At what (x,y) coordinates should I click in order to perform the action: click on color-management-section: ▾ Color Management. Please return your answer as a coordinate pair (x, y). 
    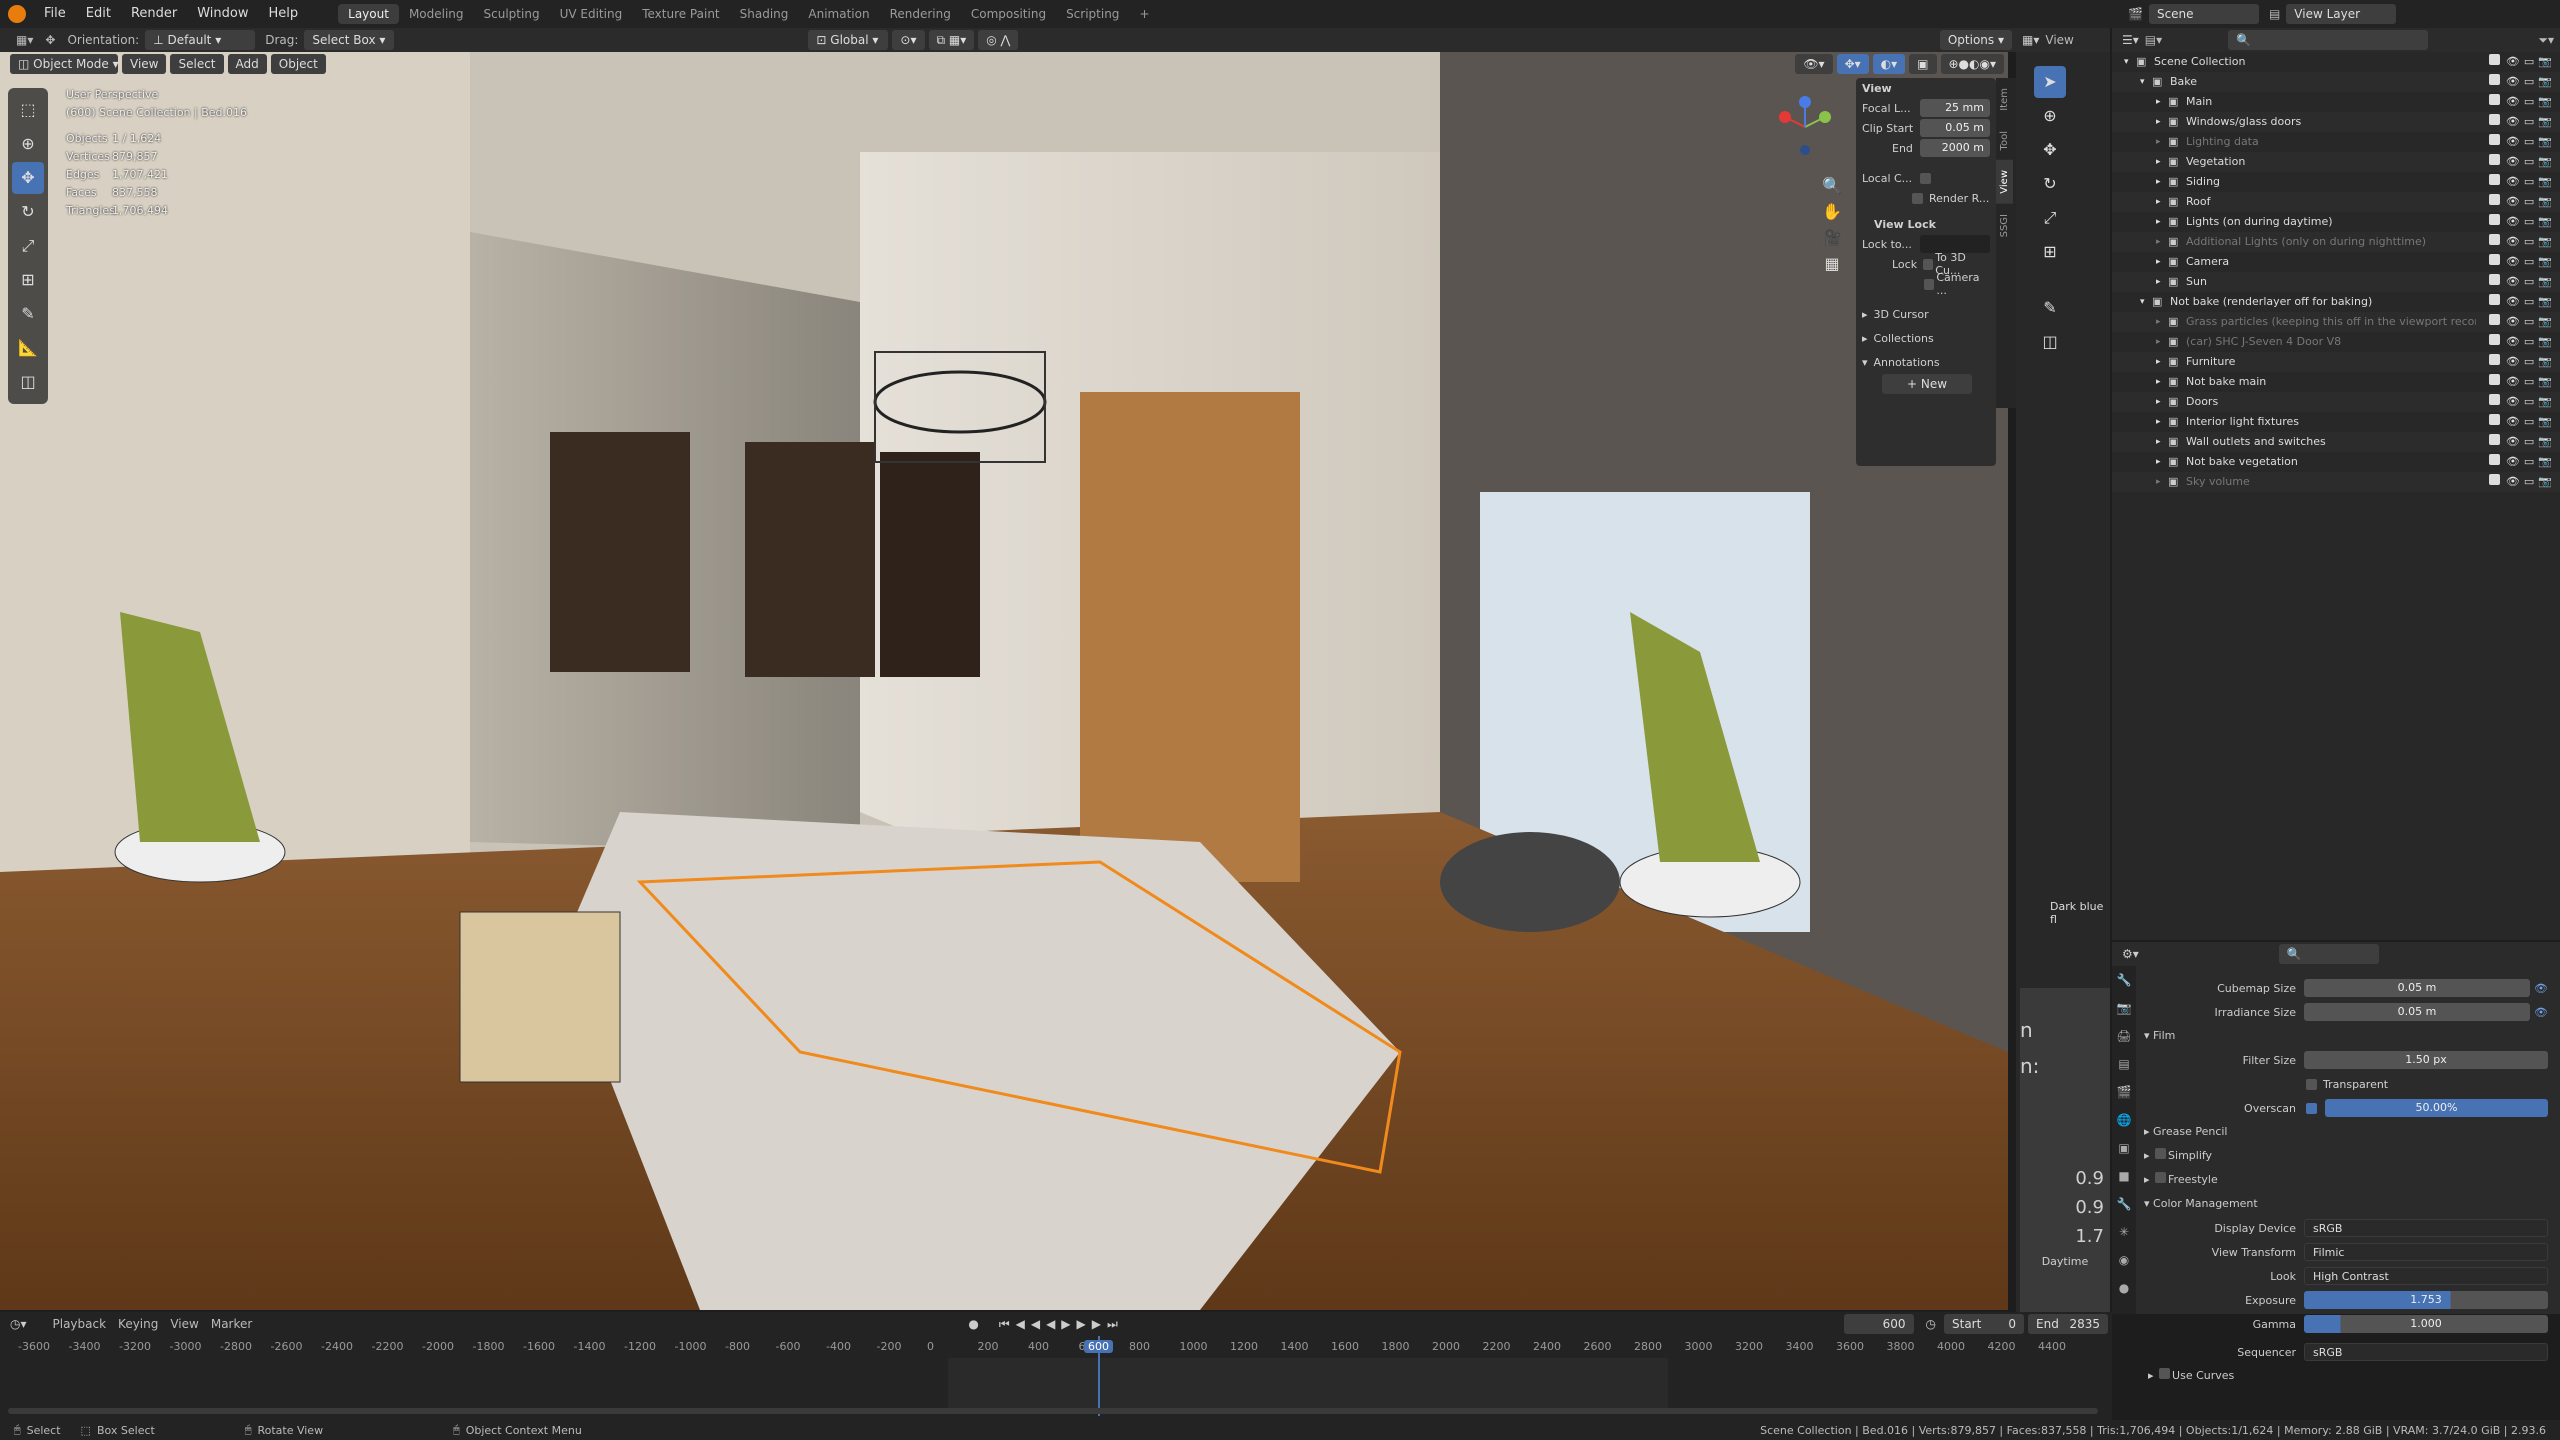
    Looking at the image, I should click on (2348, 1204).